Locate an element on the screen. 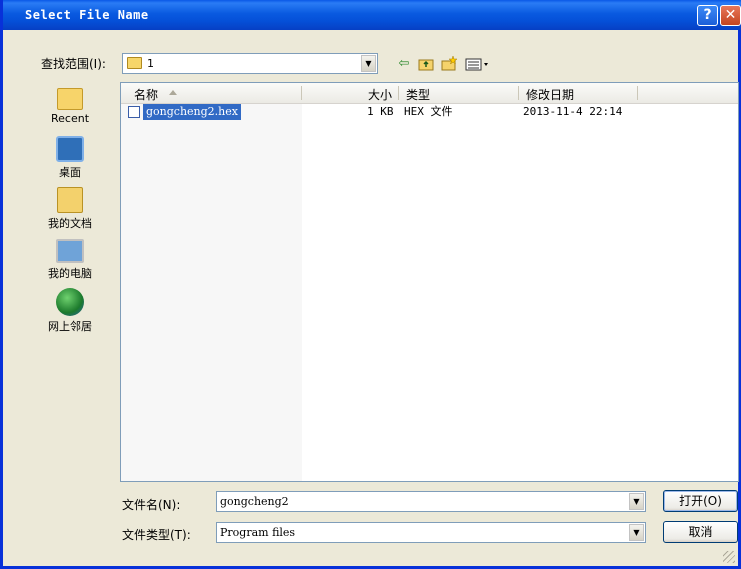 This screenshot has height=569, width=741. filename-value: gongcheng2 is located at coordinates (254, 501).